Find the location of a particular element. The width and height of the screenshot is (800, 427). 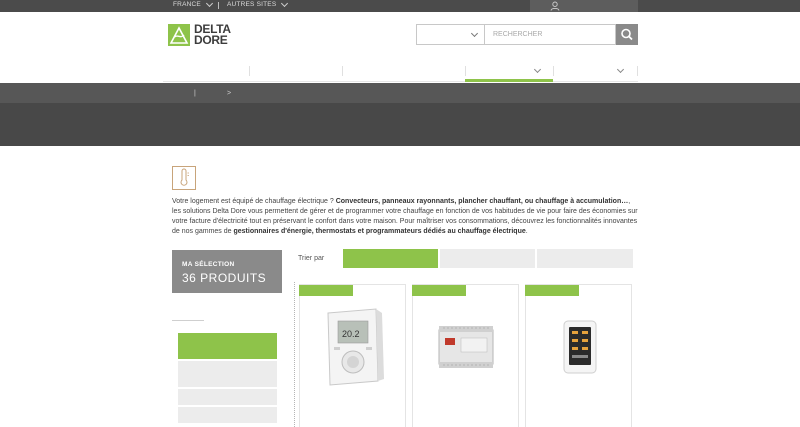

magnifier-icon is located at coordinates (627, 34).